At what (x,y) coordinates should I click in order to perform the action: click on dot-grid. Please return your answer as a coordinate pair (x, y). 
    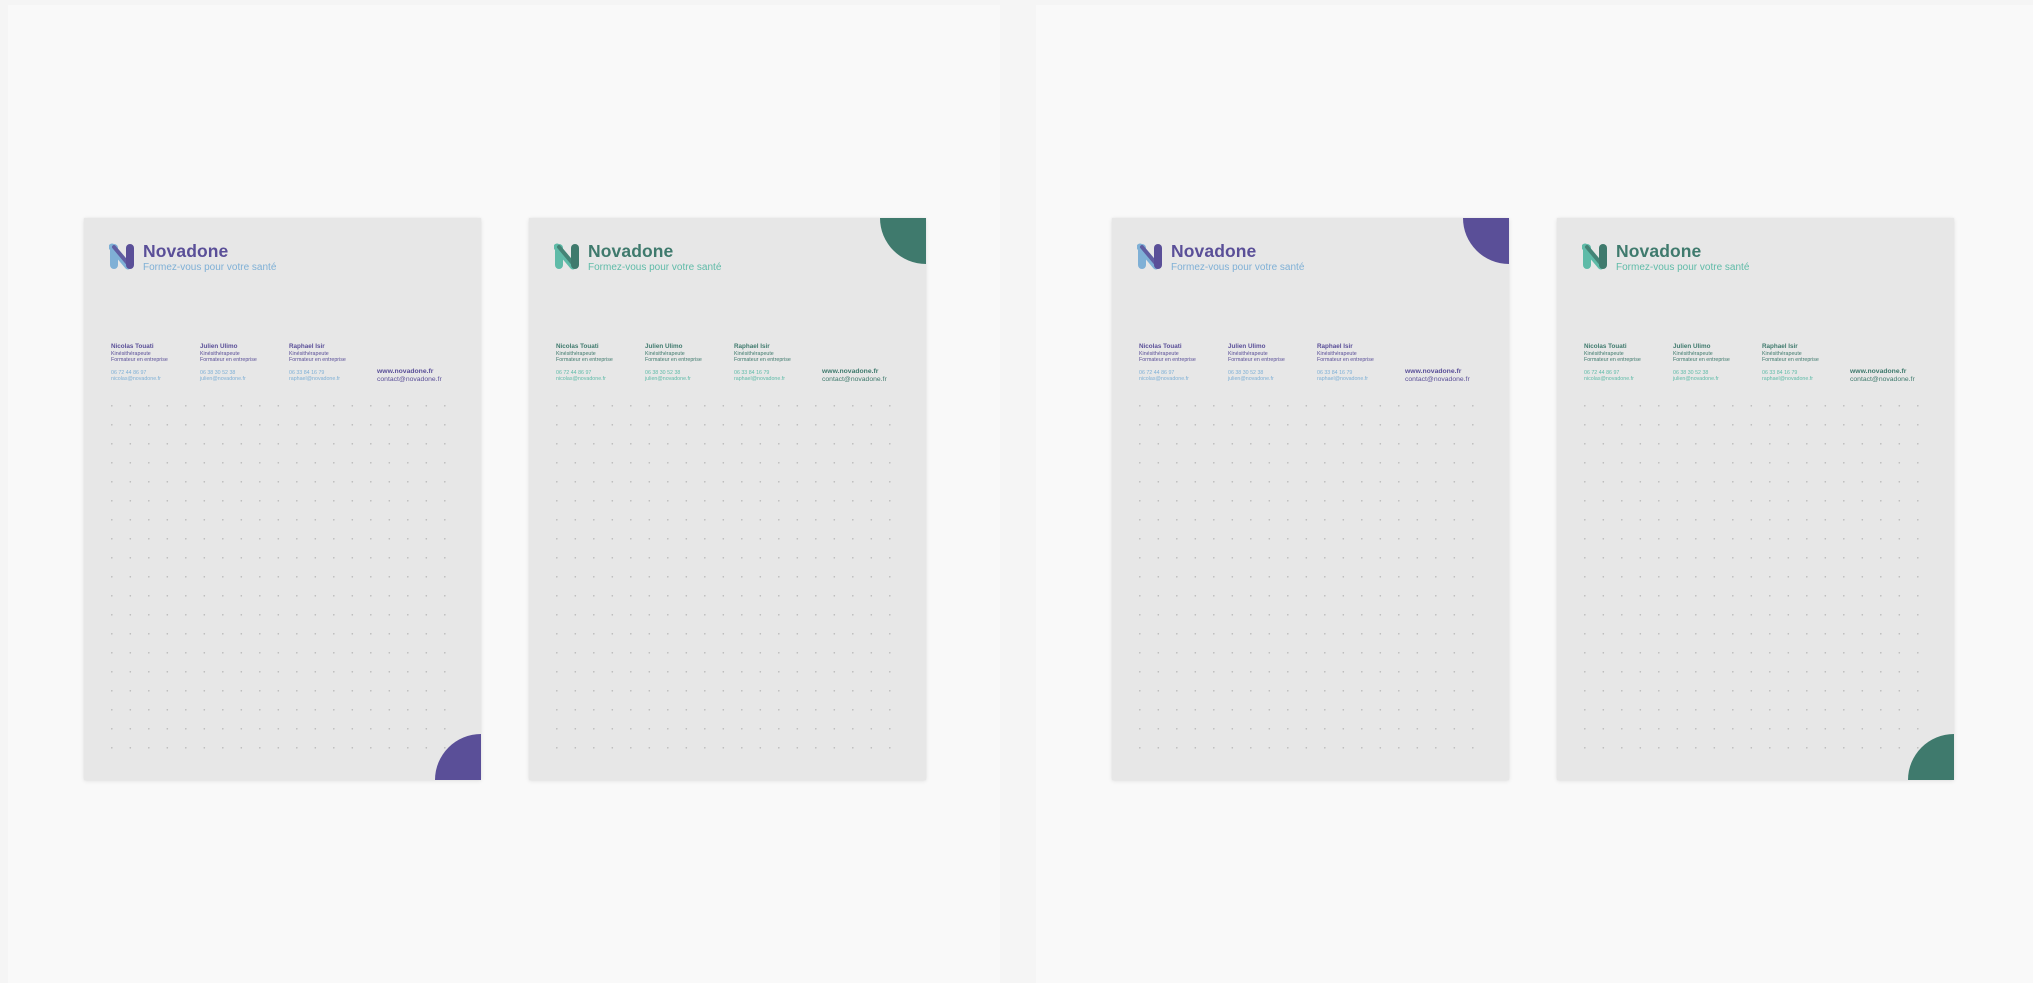
    Looking at the image, I should click on (278, 577).